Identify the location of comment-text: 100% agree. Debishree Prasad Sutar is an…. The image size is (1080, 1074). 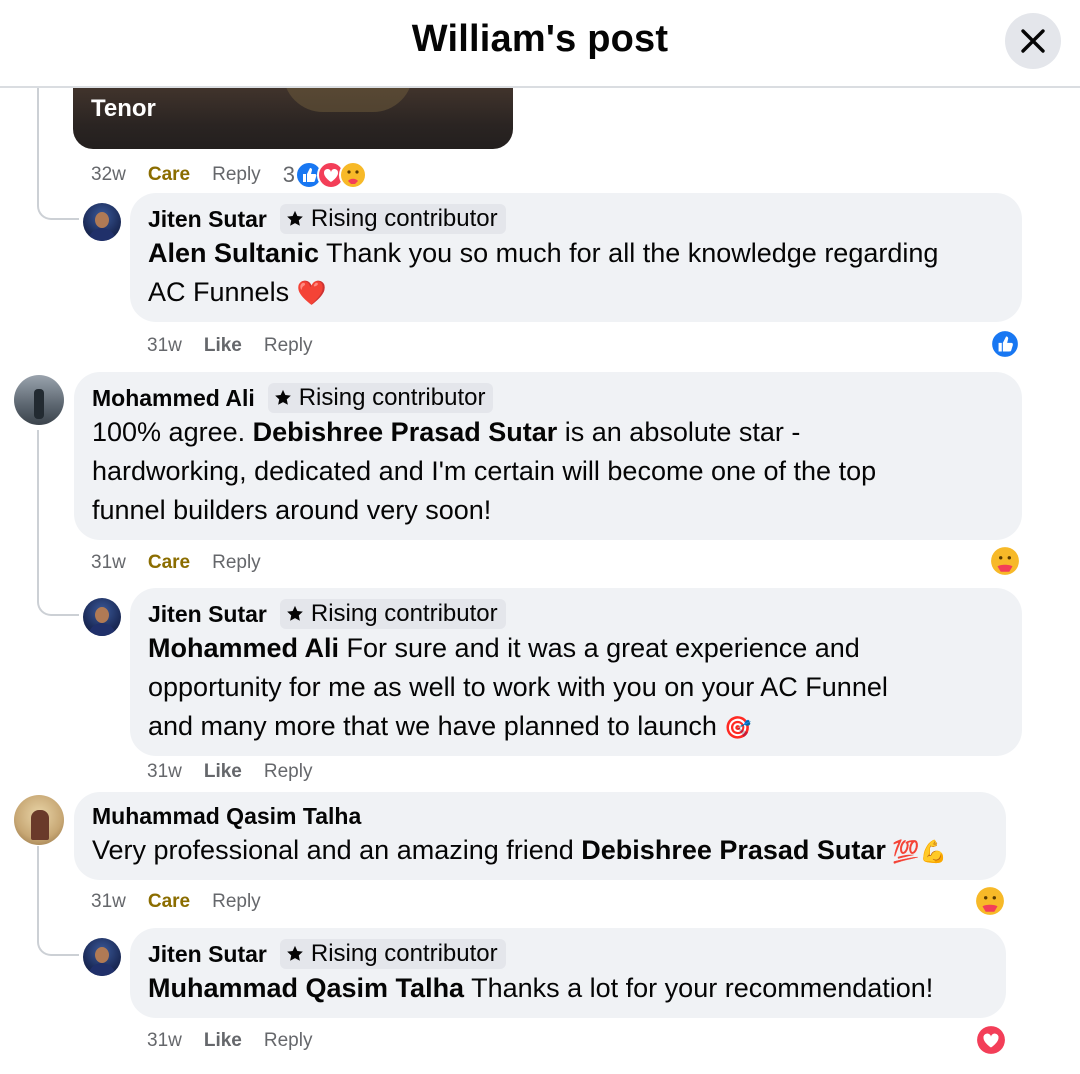
(548, 471).